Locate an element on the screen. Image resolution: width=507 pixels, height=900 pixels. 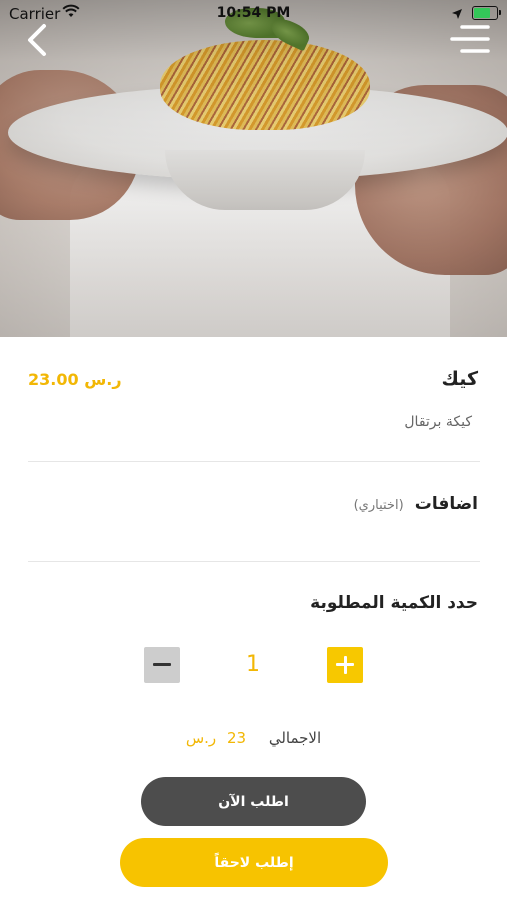
minus-icon is located at coordinates (162, 664).